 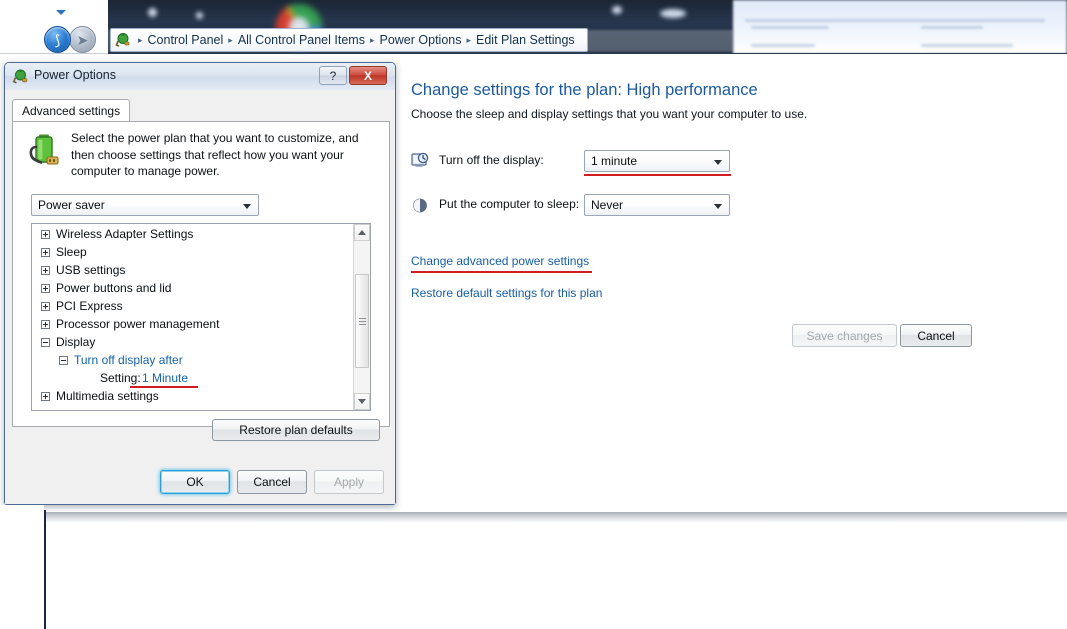 I want to click on tree-item-label: Sleep, so click(x=71, y=252).